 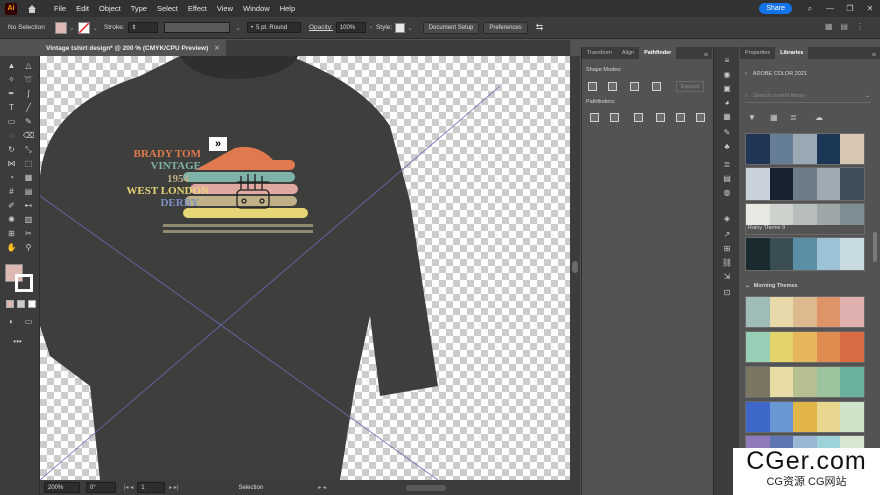 What do you see at coordinates (24, 283) in the screenshot?
I see `stroke-color-box` at bounding box center [24, 283].